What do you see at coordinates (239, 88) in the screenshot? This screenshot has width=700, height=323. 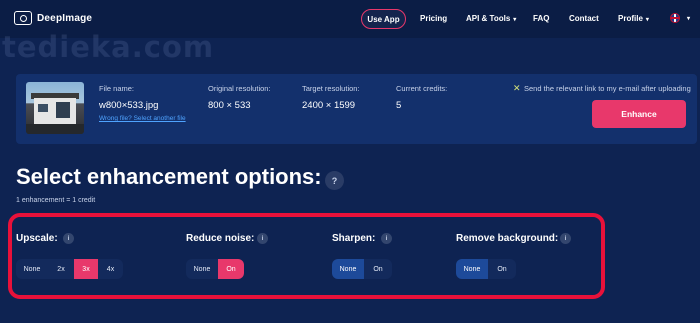 I see `original-resolution-label: Original resolution:` at bounding box center [239, 88].